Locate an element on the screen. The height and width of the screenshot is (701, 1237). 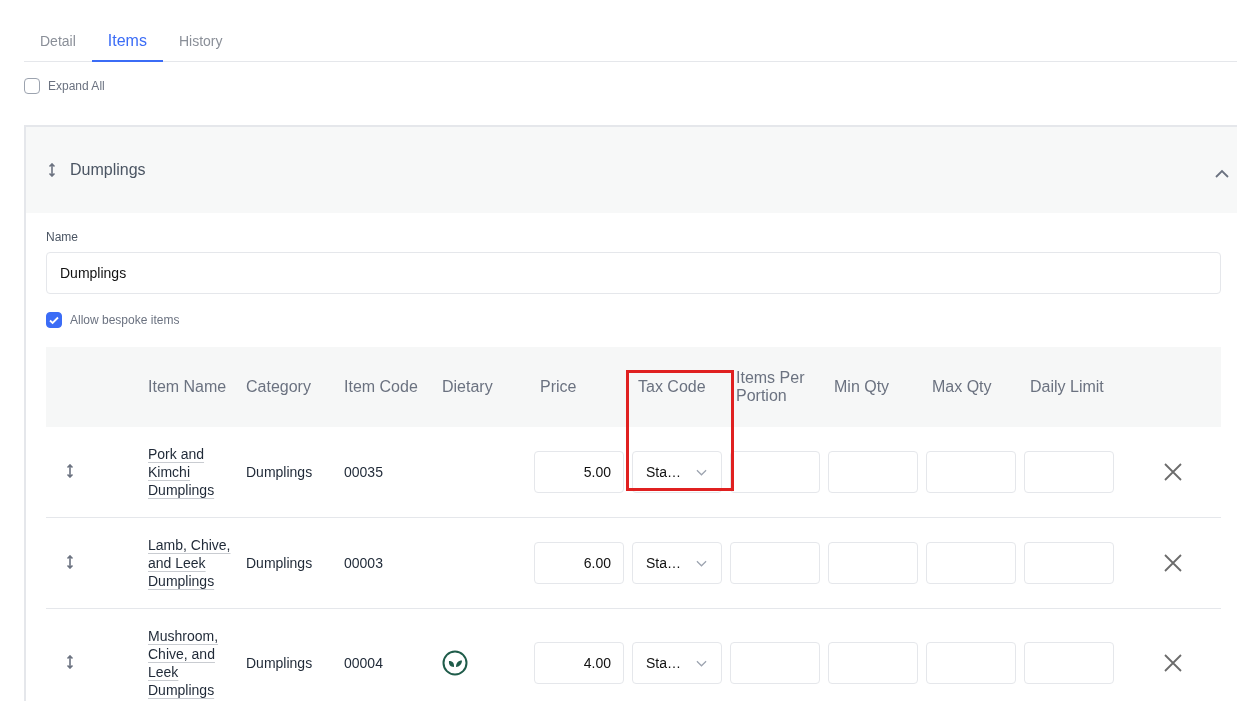
column-header: Min Qty is located at coordinates (862, 387).